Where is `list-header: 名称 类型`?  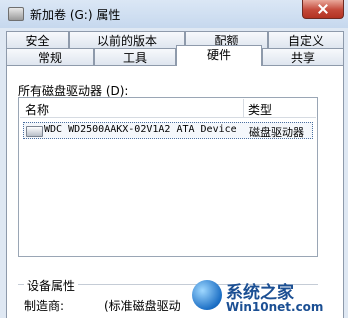
list-header: 名称 类型 is located at coordinates (168, 108).